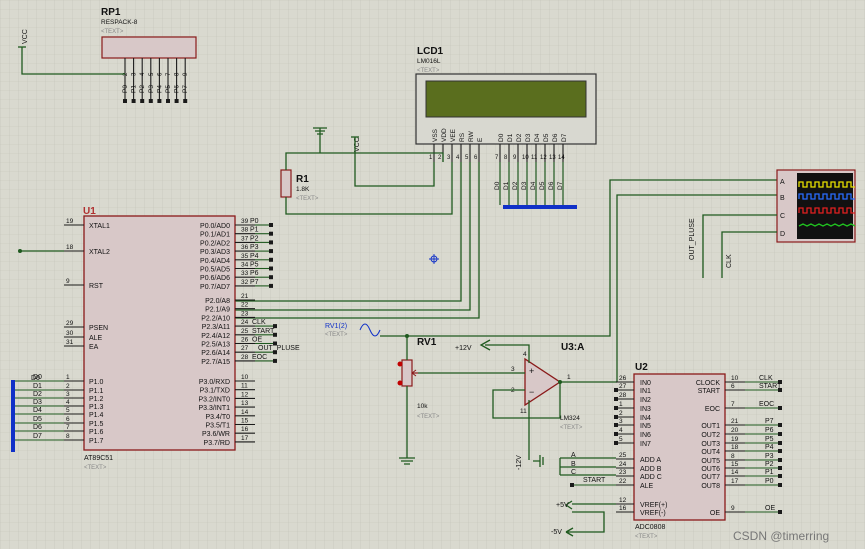 This screenshot has width=865, height=549. Describe the element at coordinates (556, 532) in the screenshot. I see `vref-minus-label: -5V` at that location.